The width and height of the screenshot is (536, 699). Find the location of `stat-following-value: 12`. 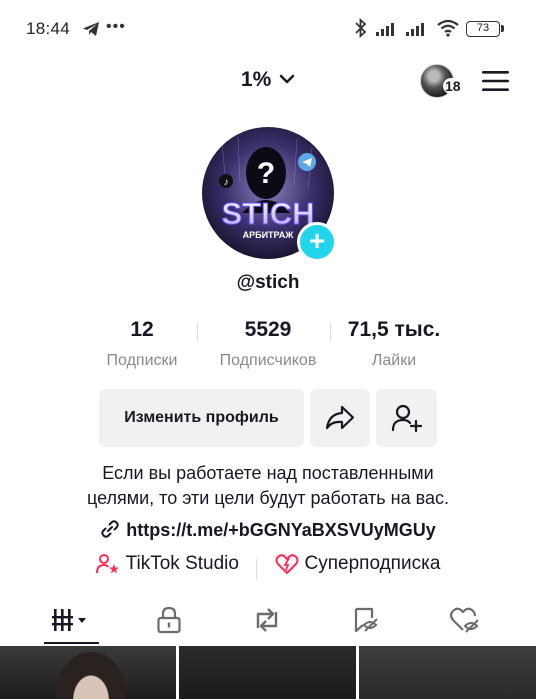

stat-following-value: 12 is located at coordinates (142, 329).